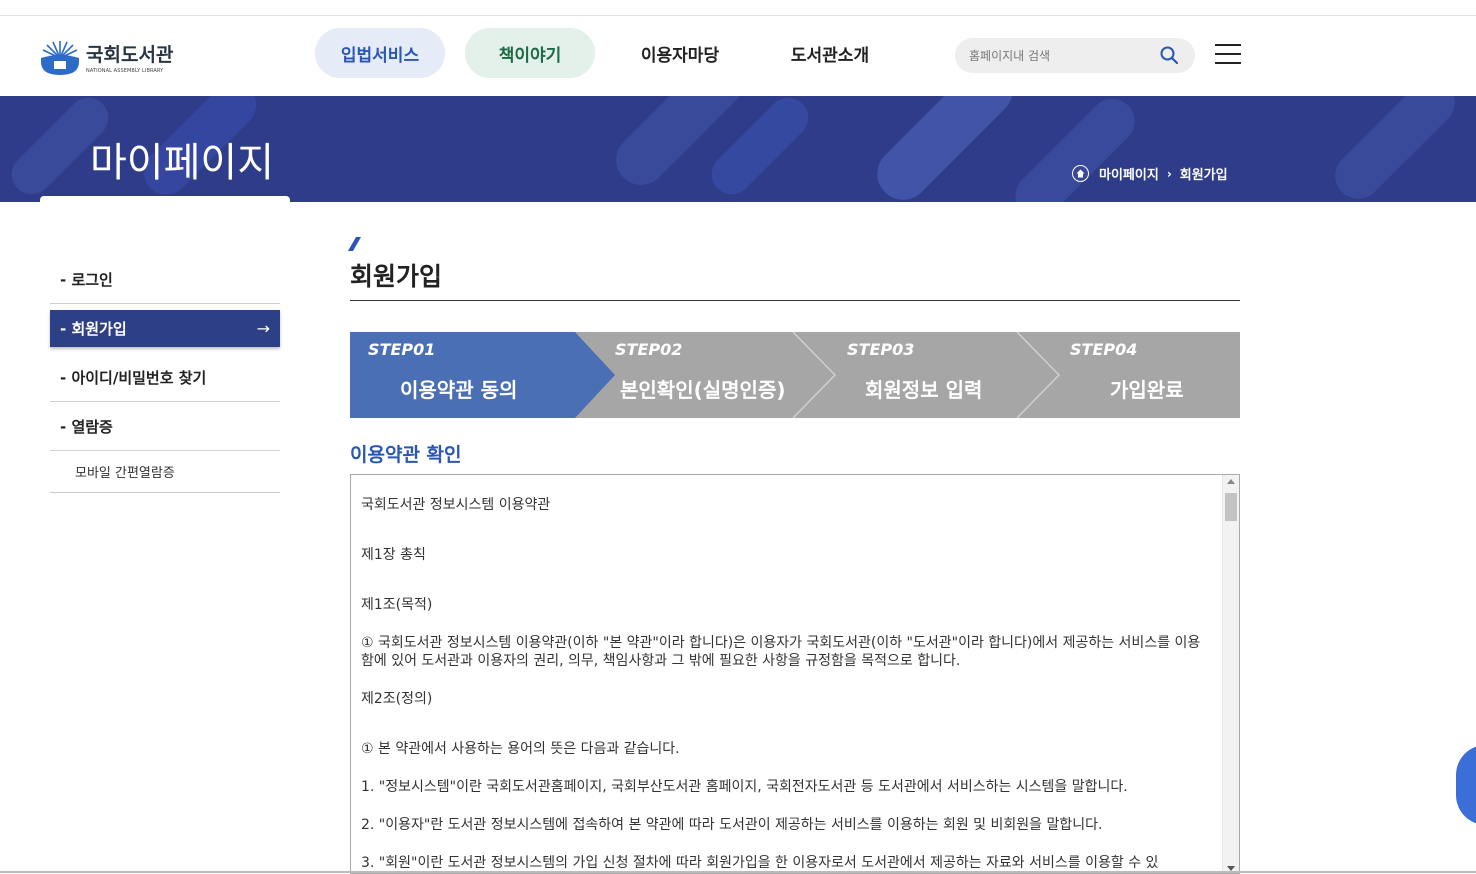  Describe the element at coordinates (738, 149) in the screenshot. I see `page-banner: 마이페이지 마이페이지 › 회원가입` at that location.